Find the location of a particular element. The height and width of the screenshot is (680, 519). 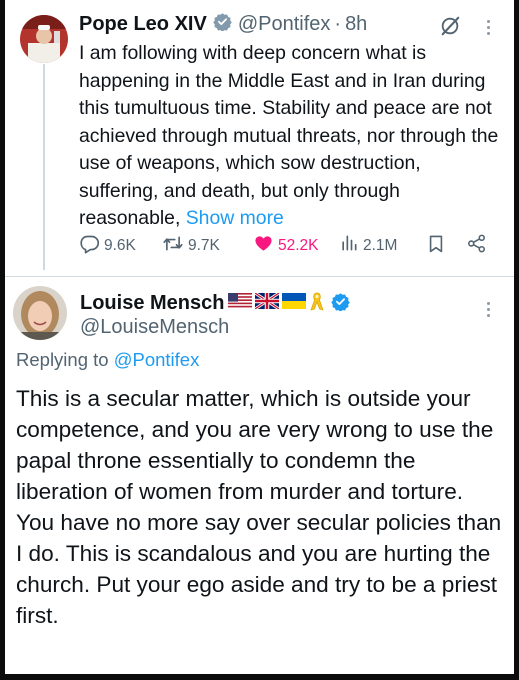

screen-border-left is located at coordinates (2, 340).